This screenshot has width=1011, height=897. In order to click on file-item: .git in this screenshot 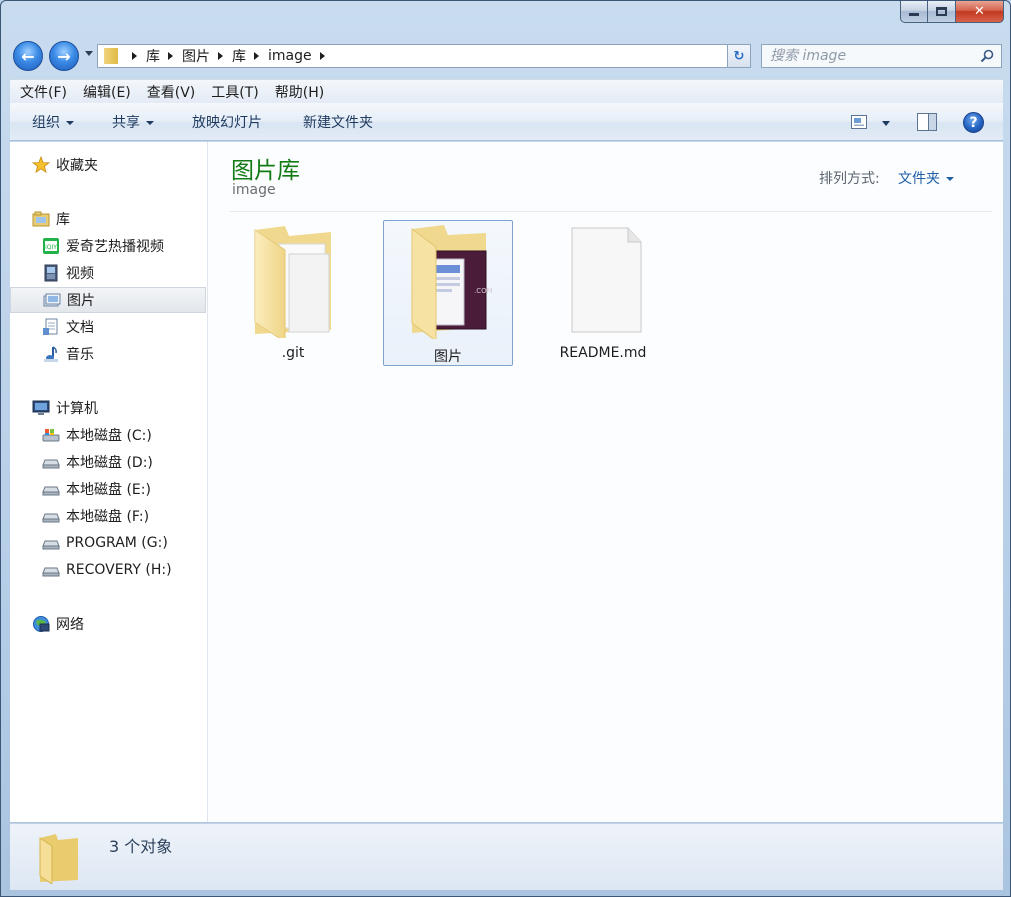, I will do `click(293, 293)`.